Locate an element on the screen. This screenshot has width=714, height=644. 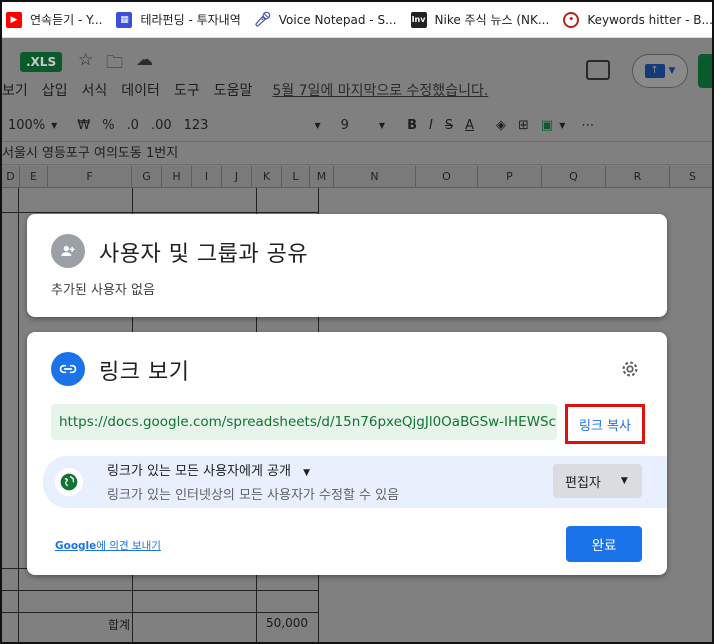
column-header: S is located at coordinates (691, 176).